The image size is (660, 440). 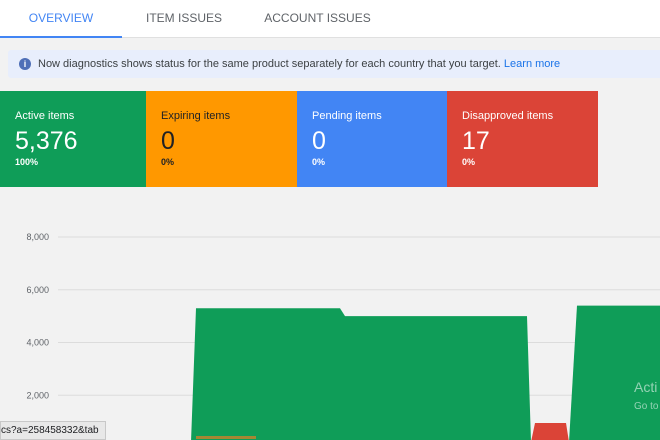 What do you see at coordinates (532, 64) in the screenshot?
I see `learn-more-link: Learn more` at bounding box center [532, 64].